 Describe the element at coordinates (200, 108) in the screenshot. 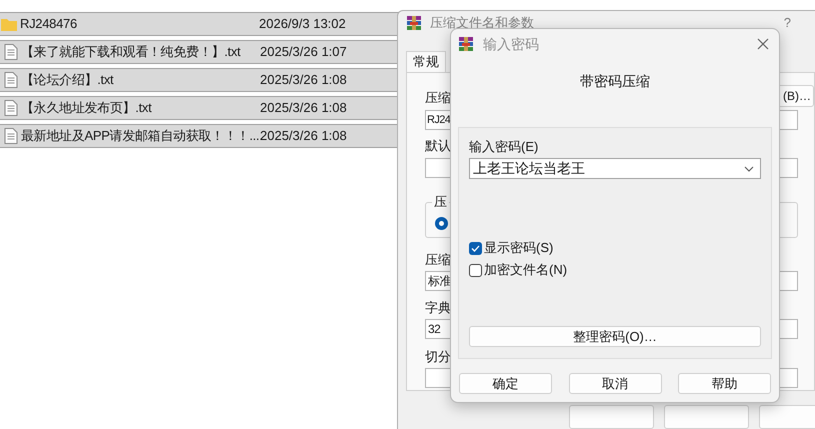

I see `file-row: 【永久地址发布页】.txt 2025/3/26 1:08` at that location.